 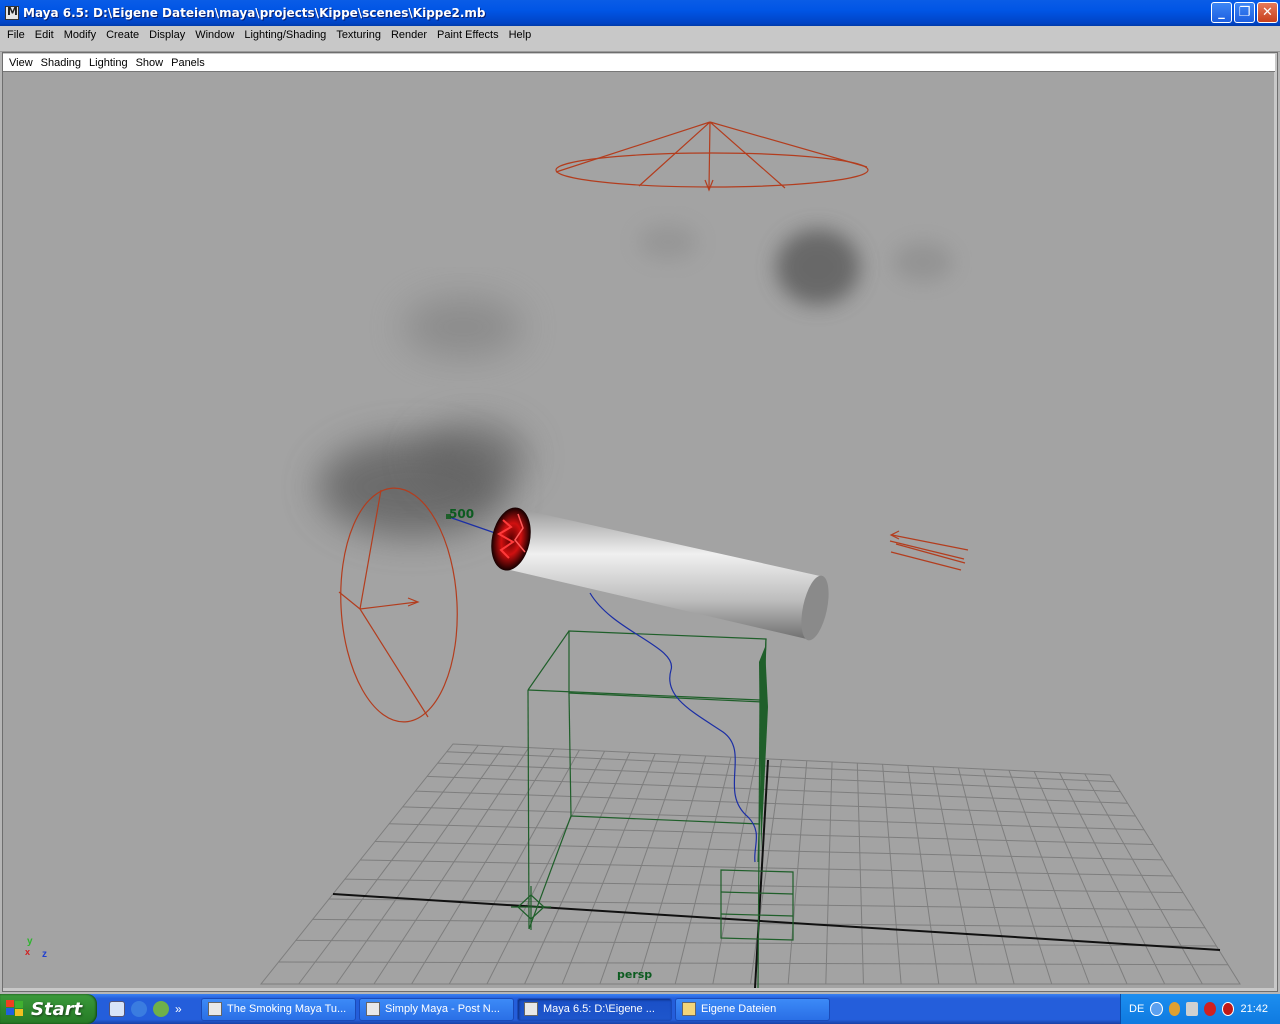 I want to click on internet-explorer-icon, so click(x=139, y=1009).